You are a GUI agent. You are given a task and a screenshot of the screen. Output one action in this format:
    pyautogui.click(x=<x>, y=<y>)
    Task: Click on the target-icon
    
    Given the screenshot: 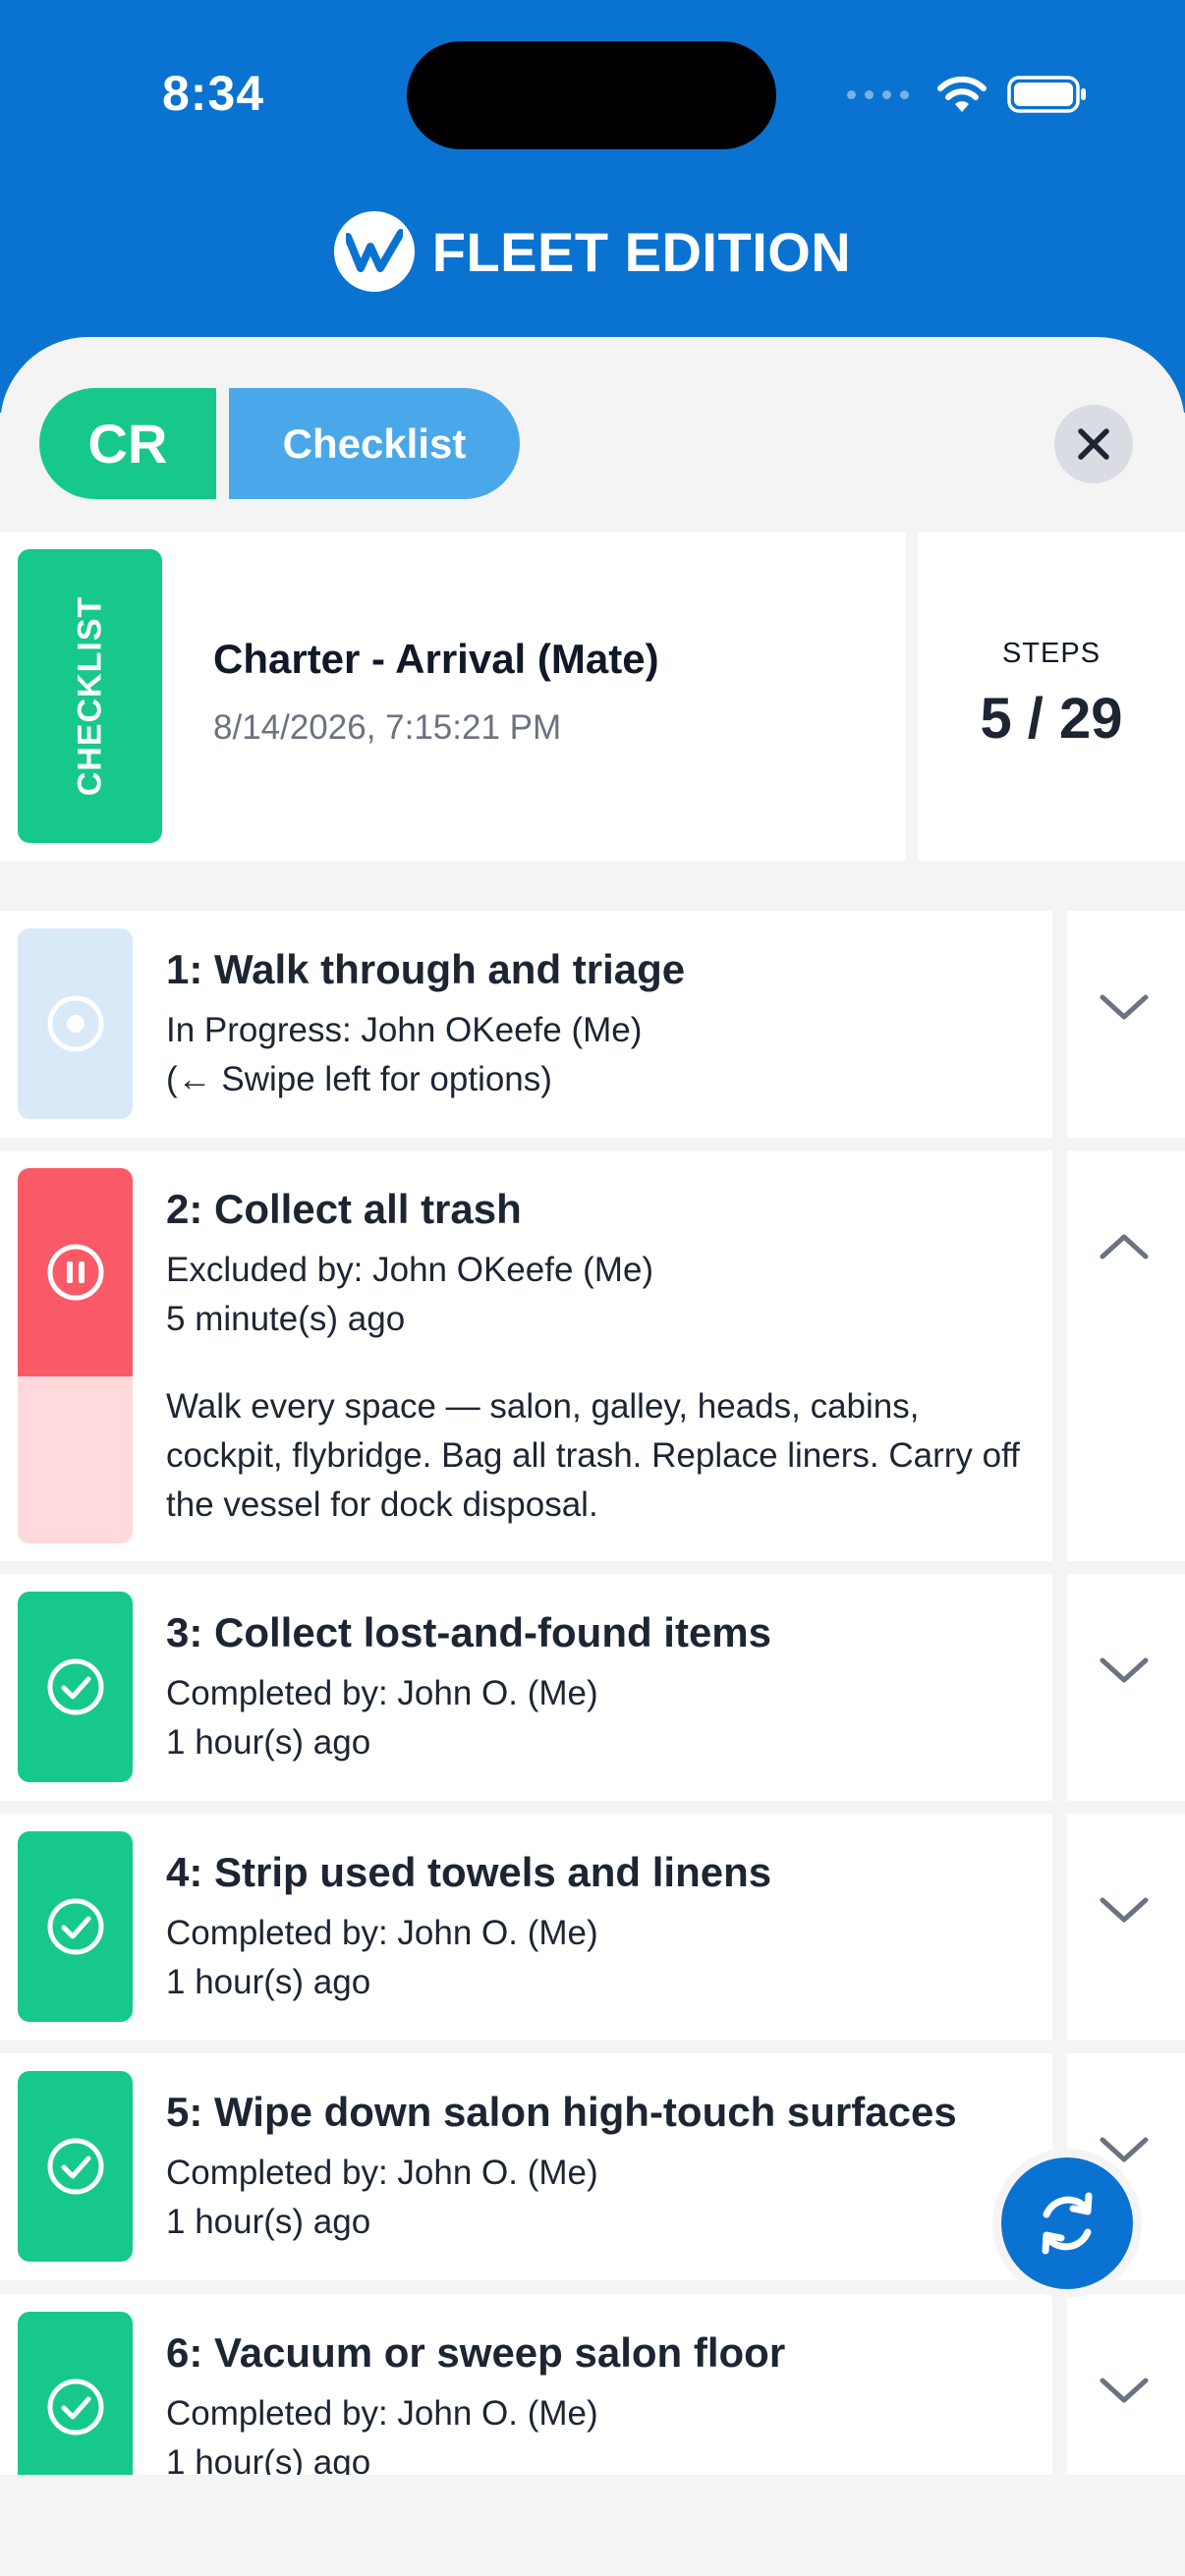 What is the action you would take?
    pyautogui.click(x=75, y=1023)
    